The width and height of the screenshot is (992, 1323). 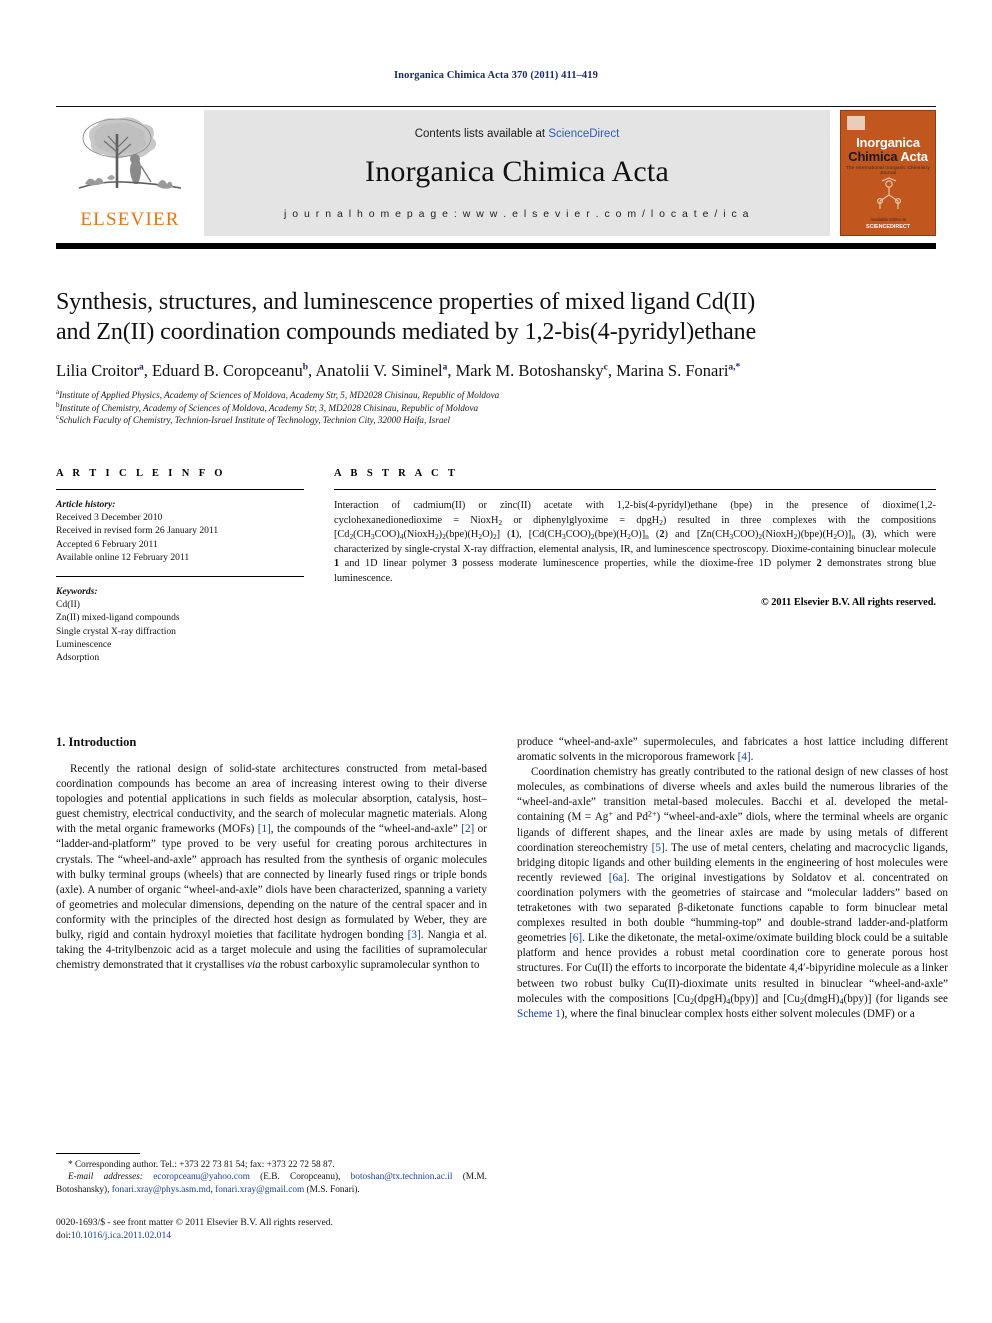 What do you see at coordinates (161, 1190) in the screenshot?
I see `email-link: fonari.xray@phys.asm.md` at bounding box center [161, 1190].